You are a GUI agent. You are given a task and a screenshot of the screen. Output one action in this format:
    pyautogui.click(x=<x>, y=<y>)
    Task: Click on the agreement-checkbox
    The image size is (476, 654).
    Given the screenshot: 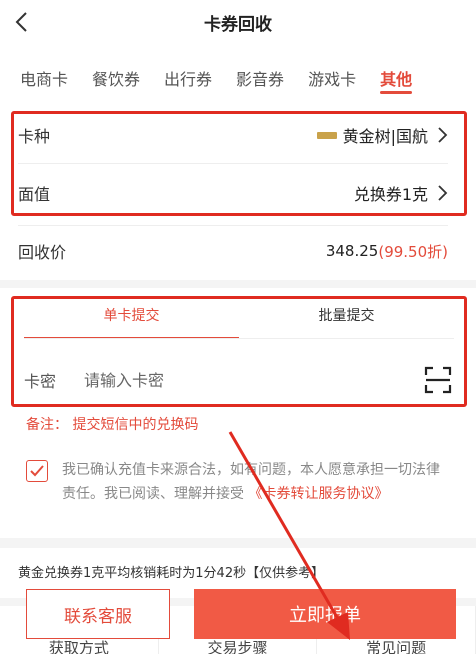 What is the action you would take?
    pyautogui.click(x=37, y=471)
    